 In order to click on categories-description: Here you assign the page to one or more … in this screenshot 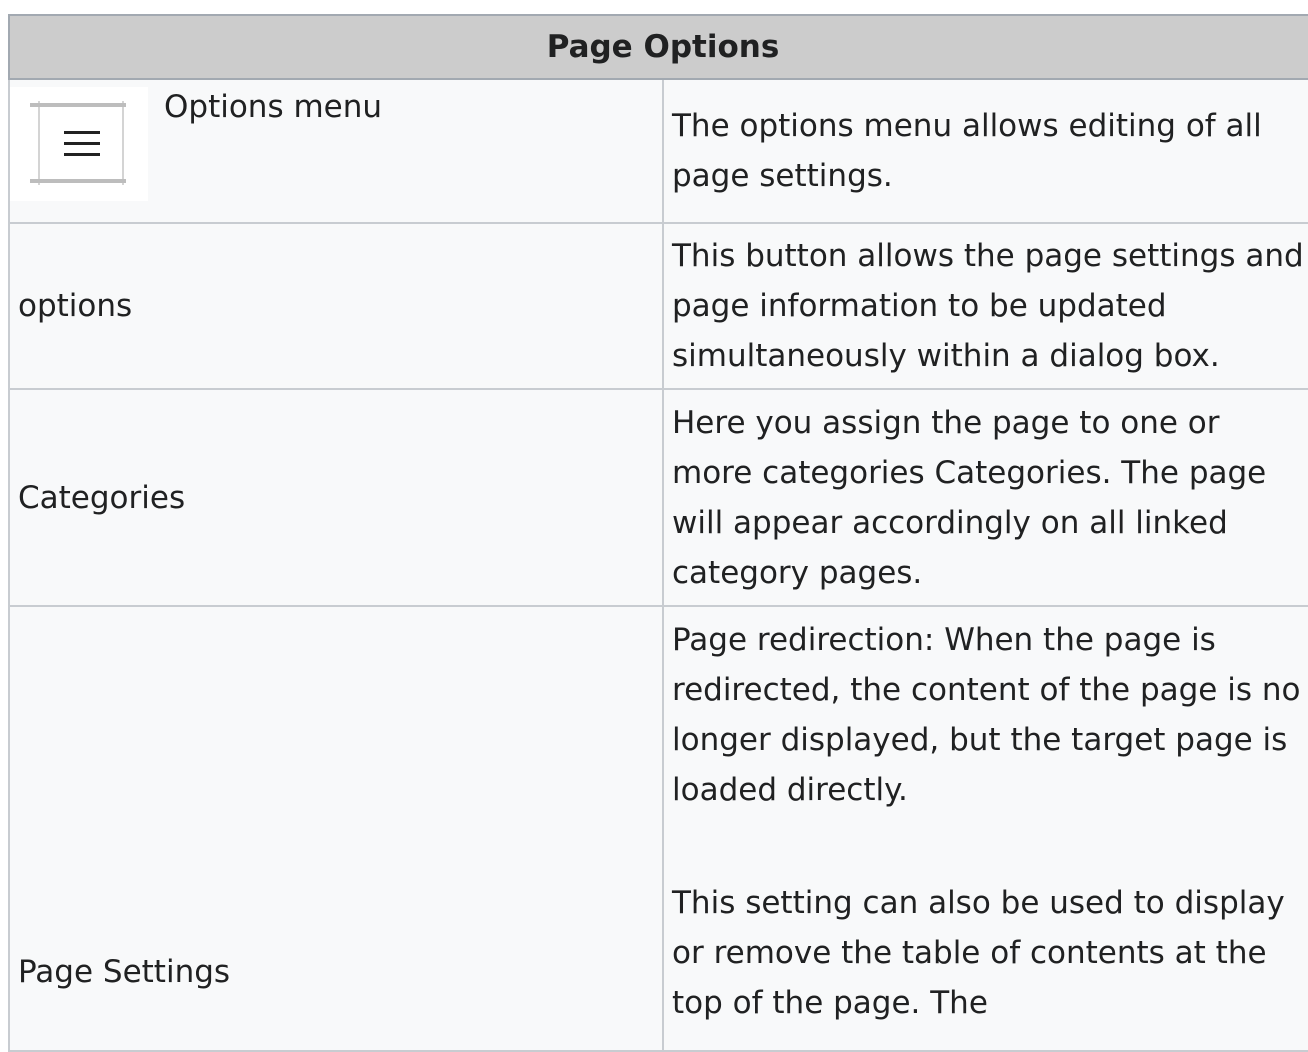, I will do `click(985, 497)`.